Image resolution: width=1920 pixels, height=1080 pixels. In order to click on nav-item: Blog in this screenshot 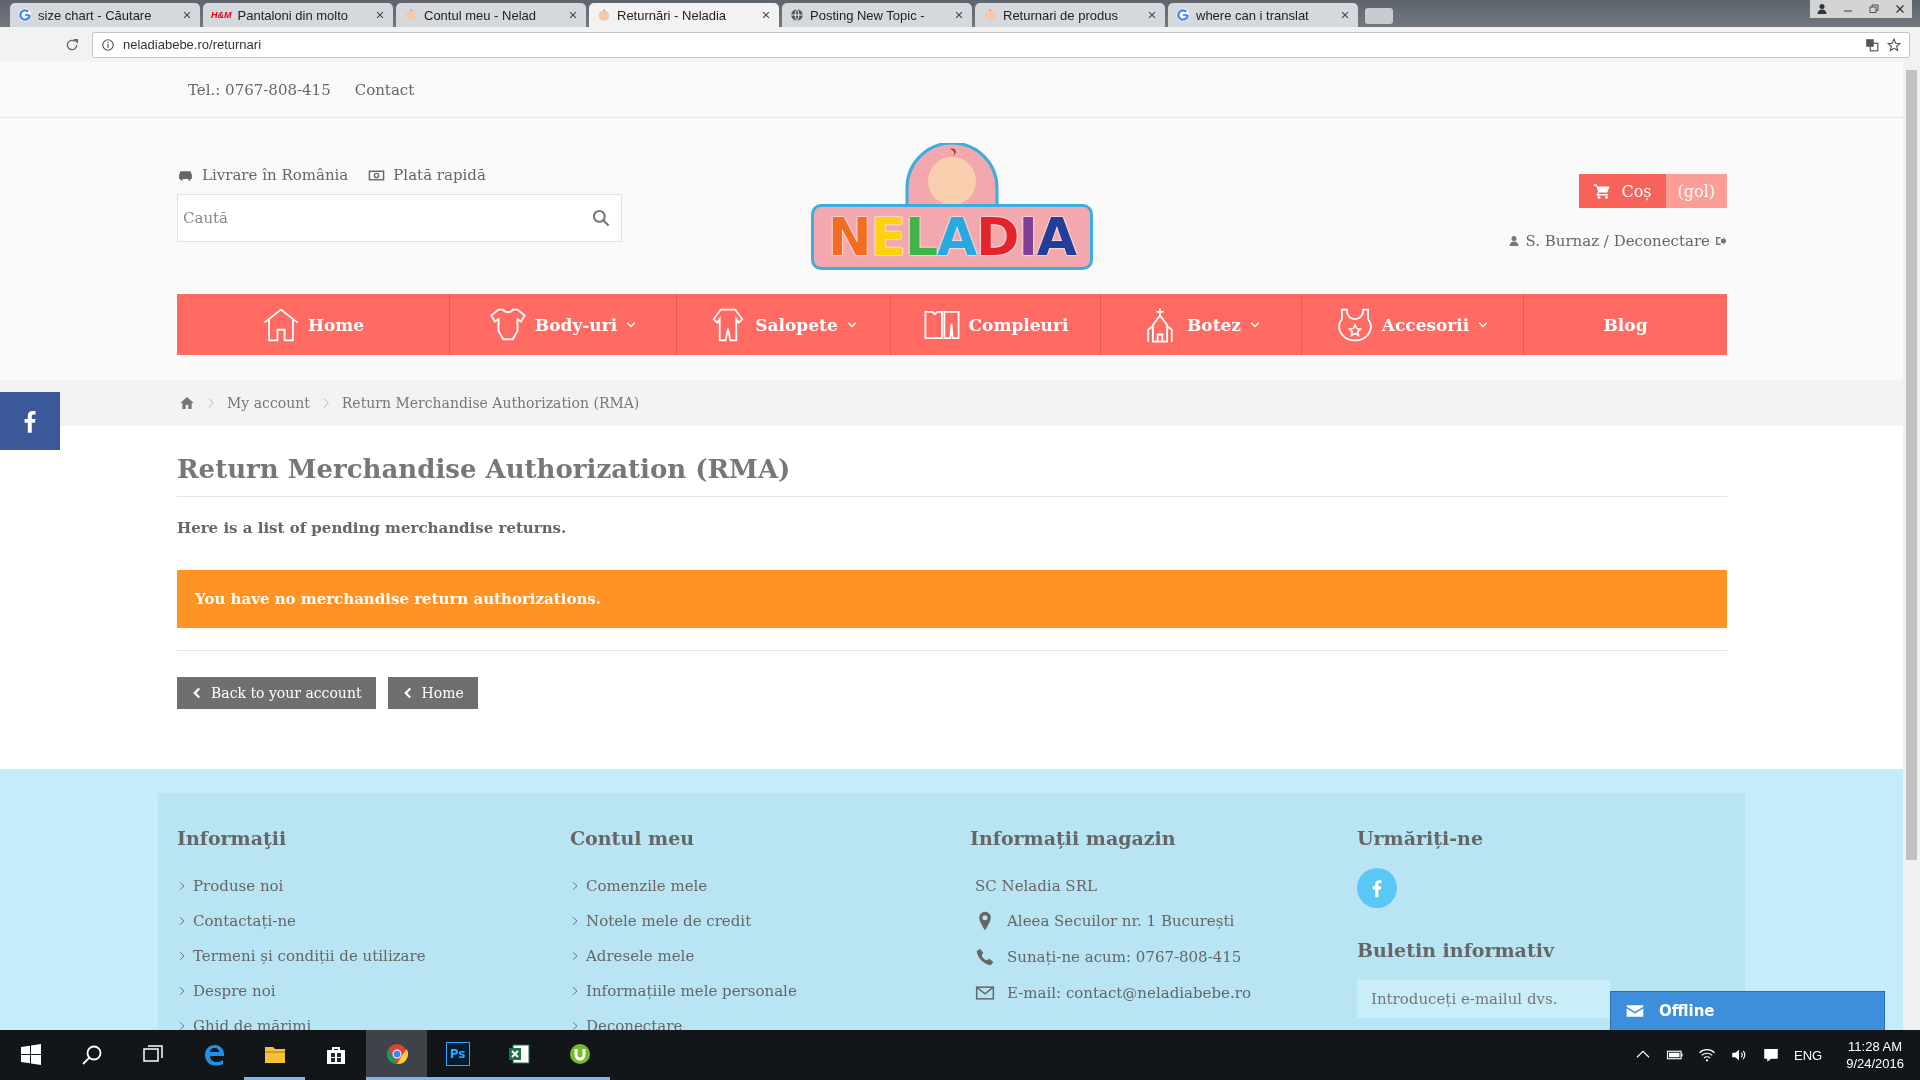, I will do `click(1625, 324)`.